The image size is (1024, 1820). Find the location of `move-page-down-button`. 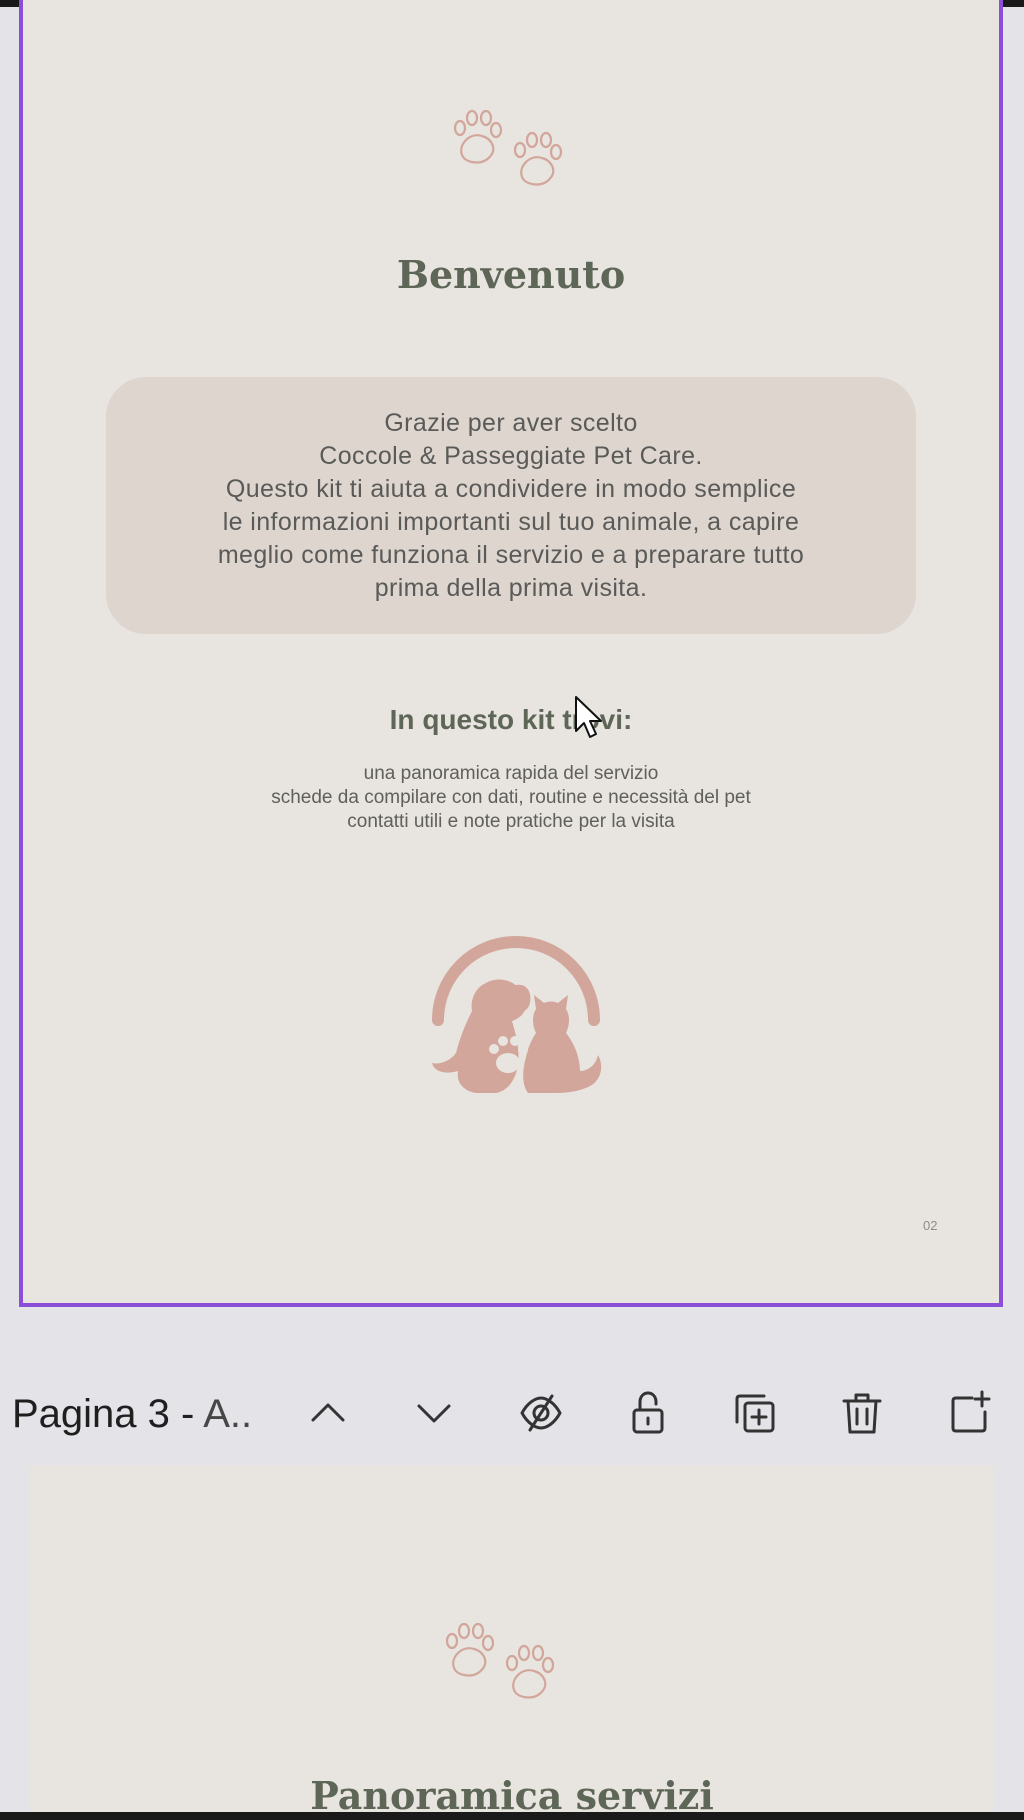

move-page-down-button is located at coordinates (434, 1413).